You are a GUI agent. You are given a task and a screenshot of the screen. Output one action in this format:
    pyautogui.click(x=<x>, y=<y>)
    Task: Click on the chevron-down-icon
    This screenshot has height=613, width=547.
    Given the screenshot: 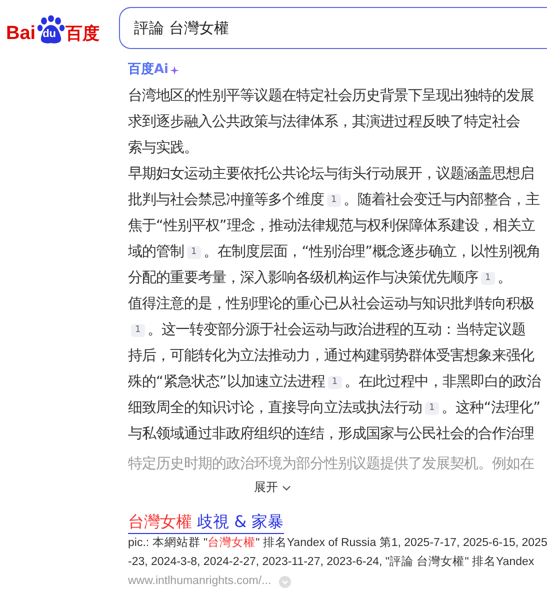 What is the action you would take?
    pyautogui.click(x=286, y=487)
    